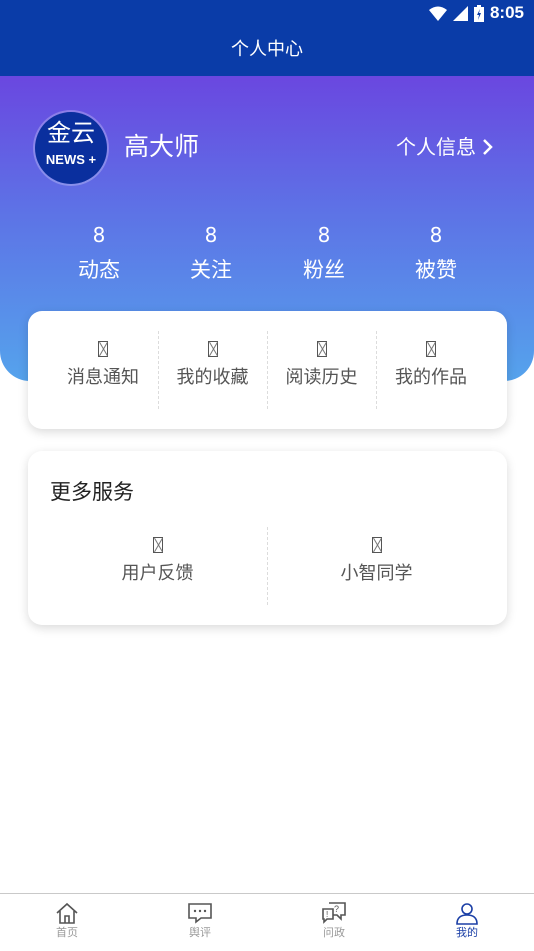 Image resolution: width=534 pixels, height=951 pixels. I want to click on stat-label: 动态, so click(99, 270).